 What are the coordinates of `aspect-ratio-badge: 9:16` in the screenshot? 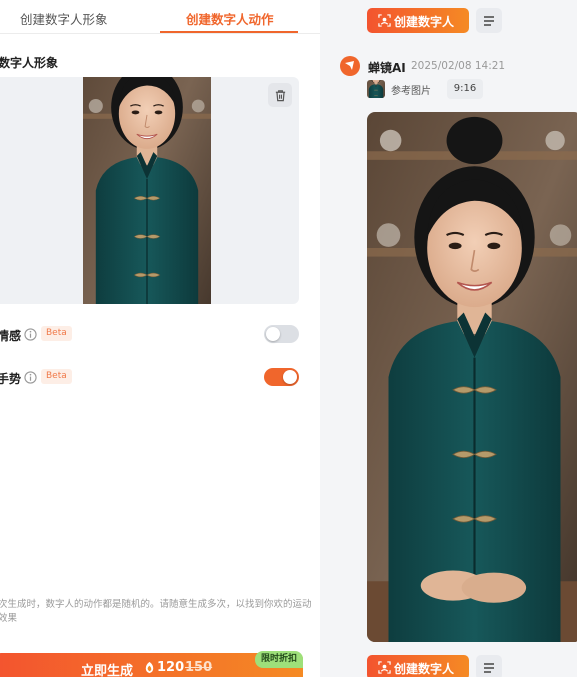 It's located at (465, 89).